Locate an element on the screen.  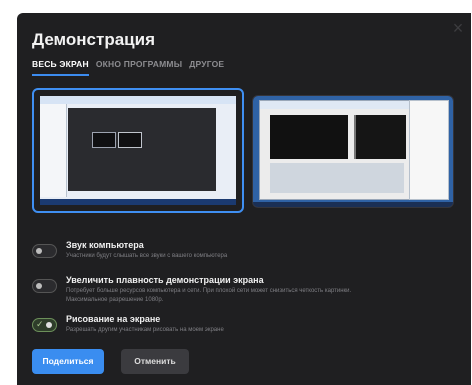
option-title: Увеличить плавность демонстрации экрана is located at coordinates (165, 280).